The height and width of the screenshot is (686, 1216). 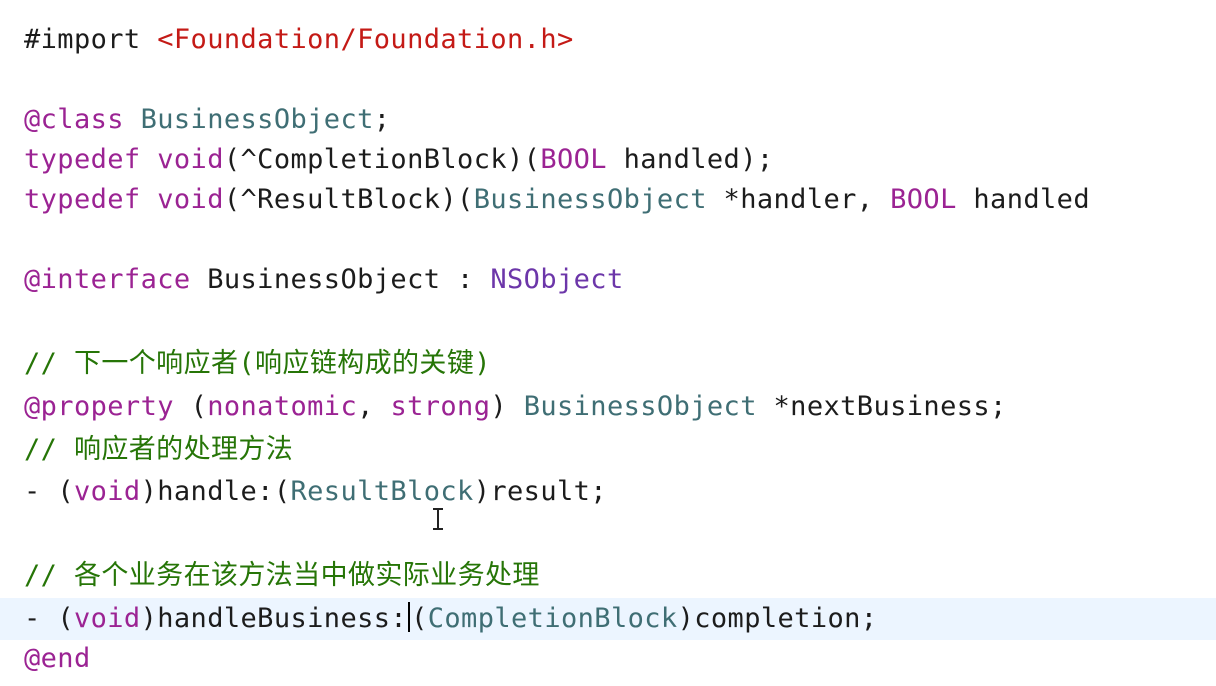 I want to click on end-keyword: @end, so click(x=57, y=658).